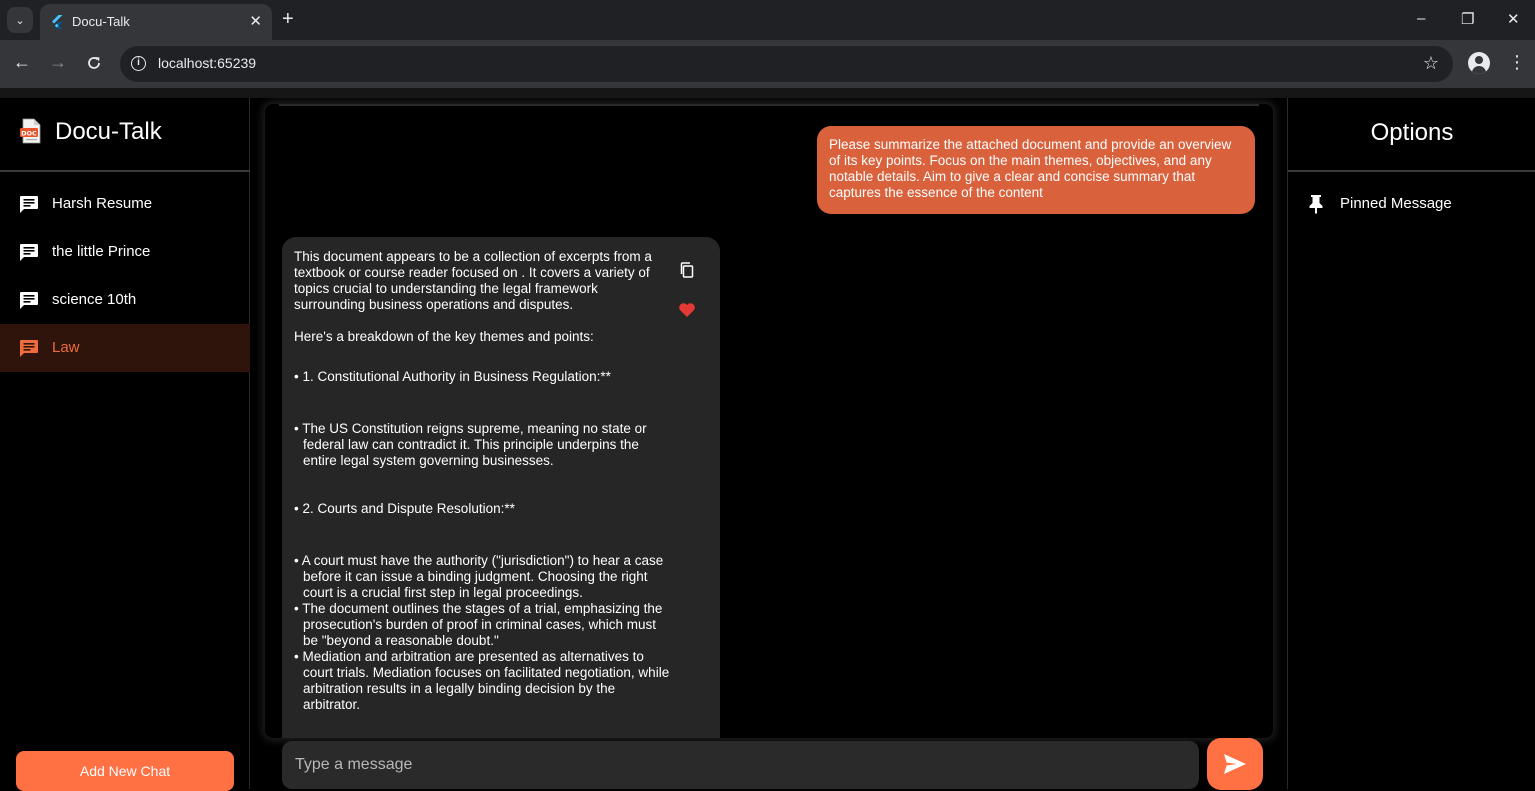 Image resolution: width=1535 pixels, height=791 pixels. Describe the element at coordinates (767, 93) in the screenshot. I see `app-top-strip` at that location.